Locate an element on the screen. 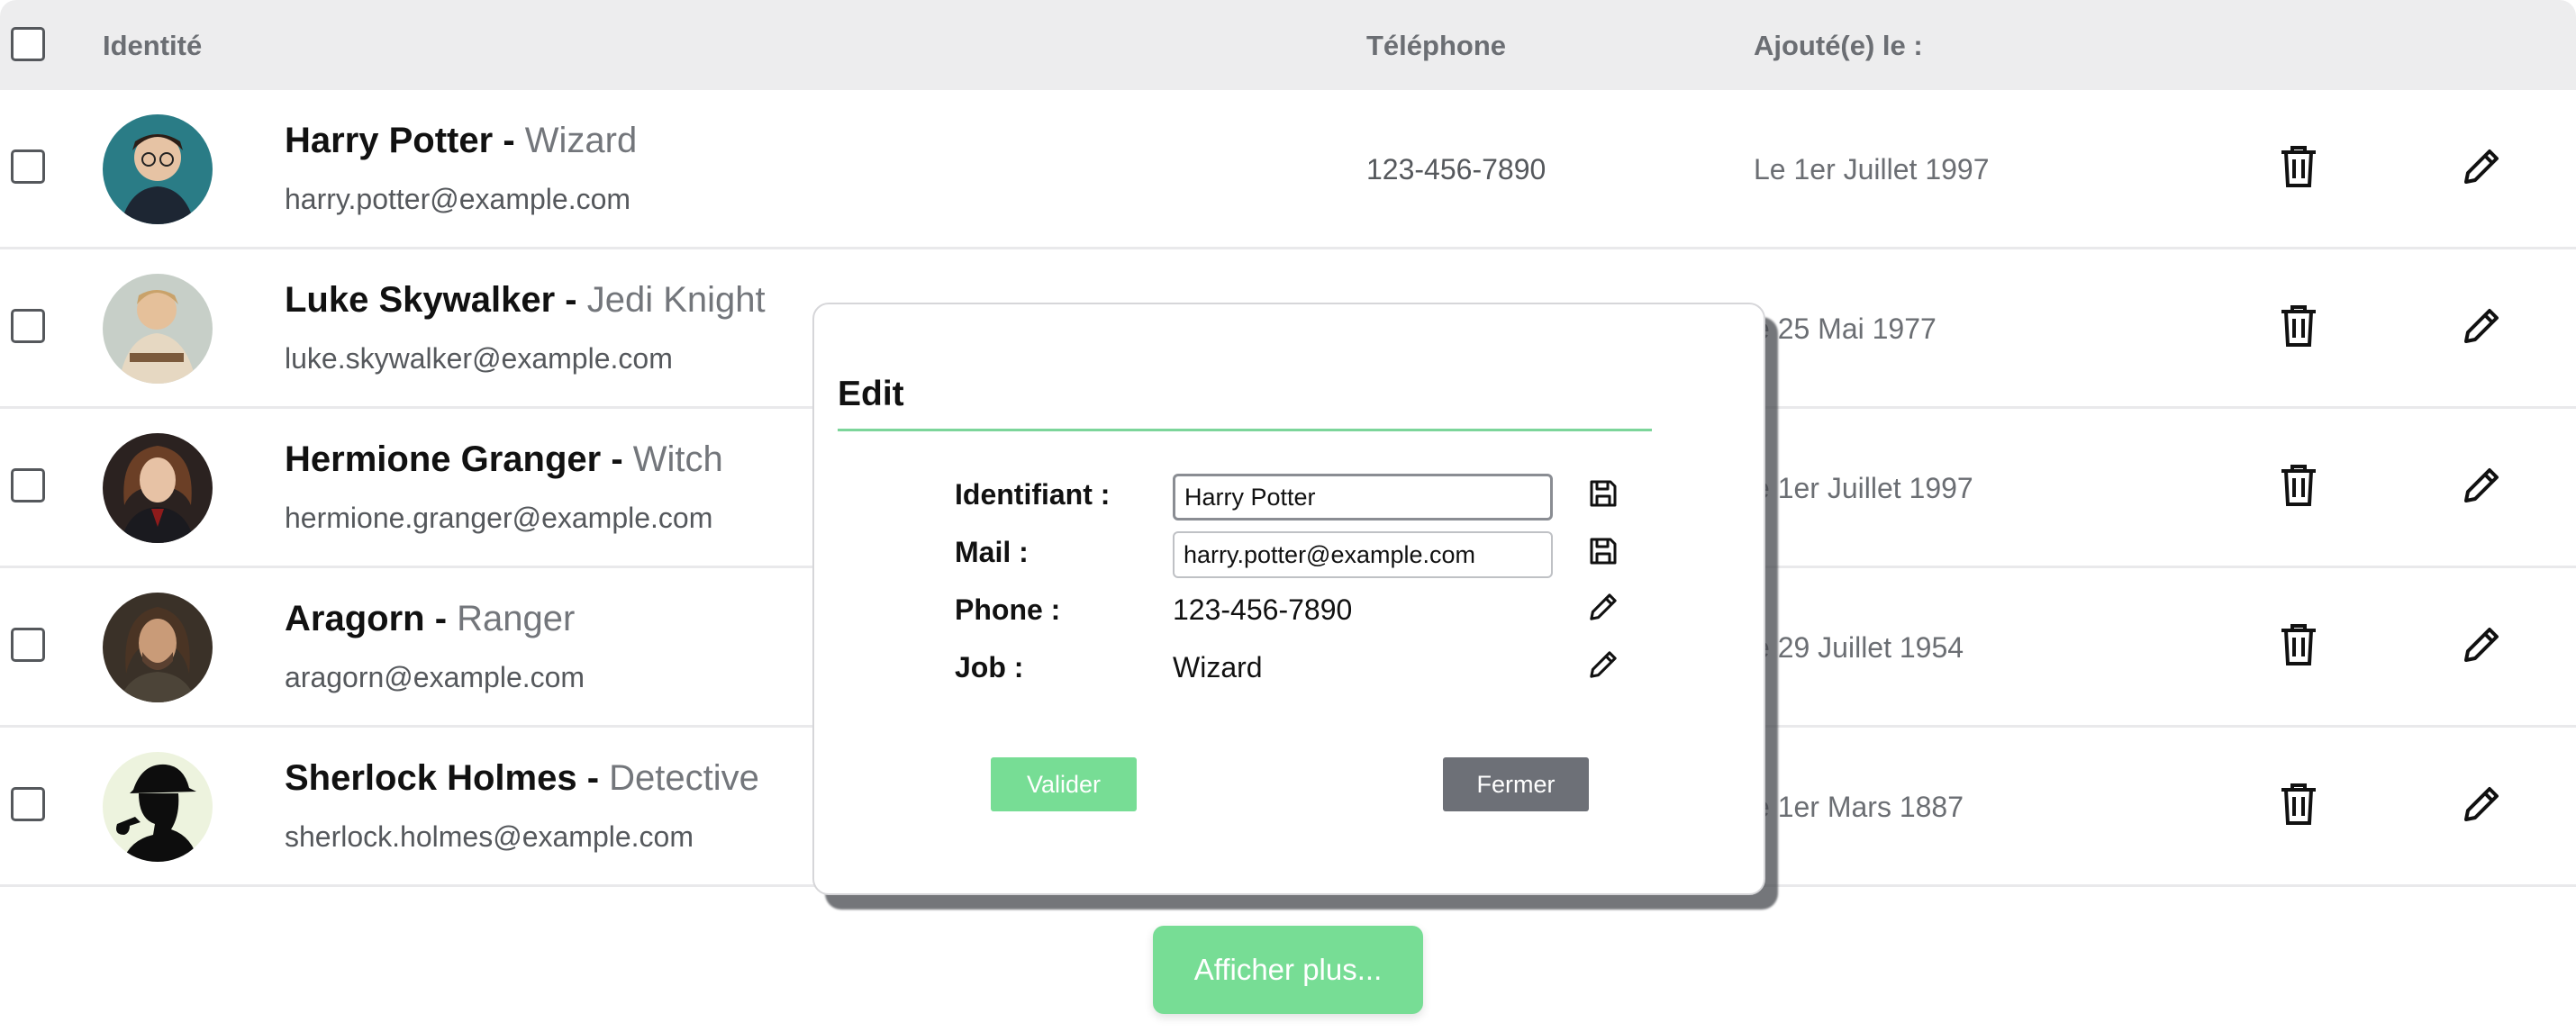 The width and height of the screenshot is (2576, 1032). avatar-sherlock is located at coordinates (158, 807).